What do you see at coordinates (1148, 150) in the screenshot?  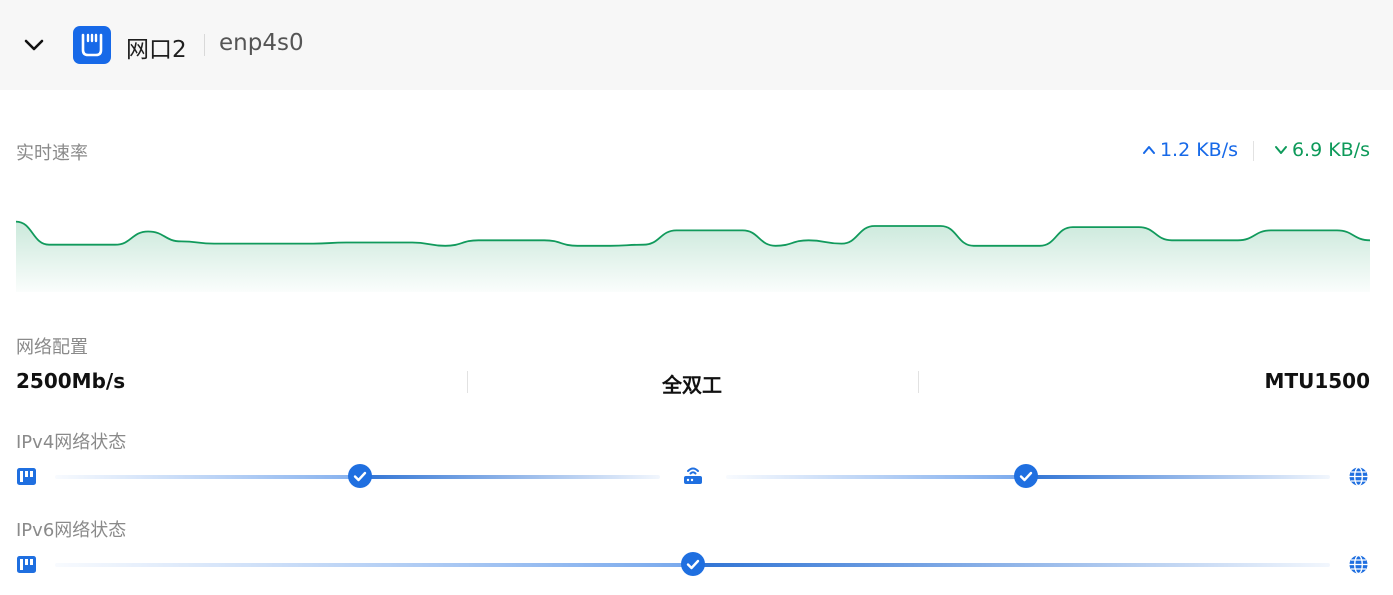 I see `arrow-up-icon` at bounding box center [1148, 150].